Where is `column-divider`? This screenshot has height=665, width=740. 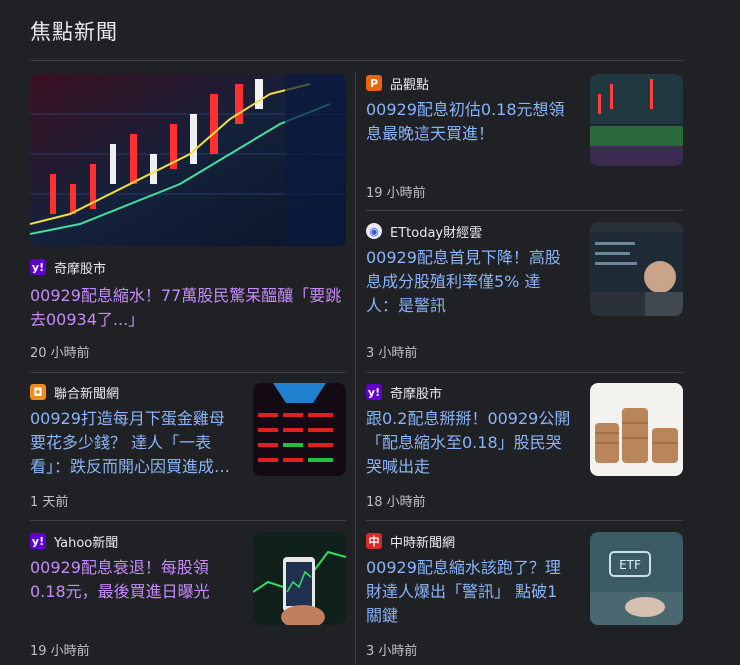 column-divider is located at coordinates (355, 368).